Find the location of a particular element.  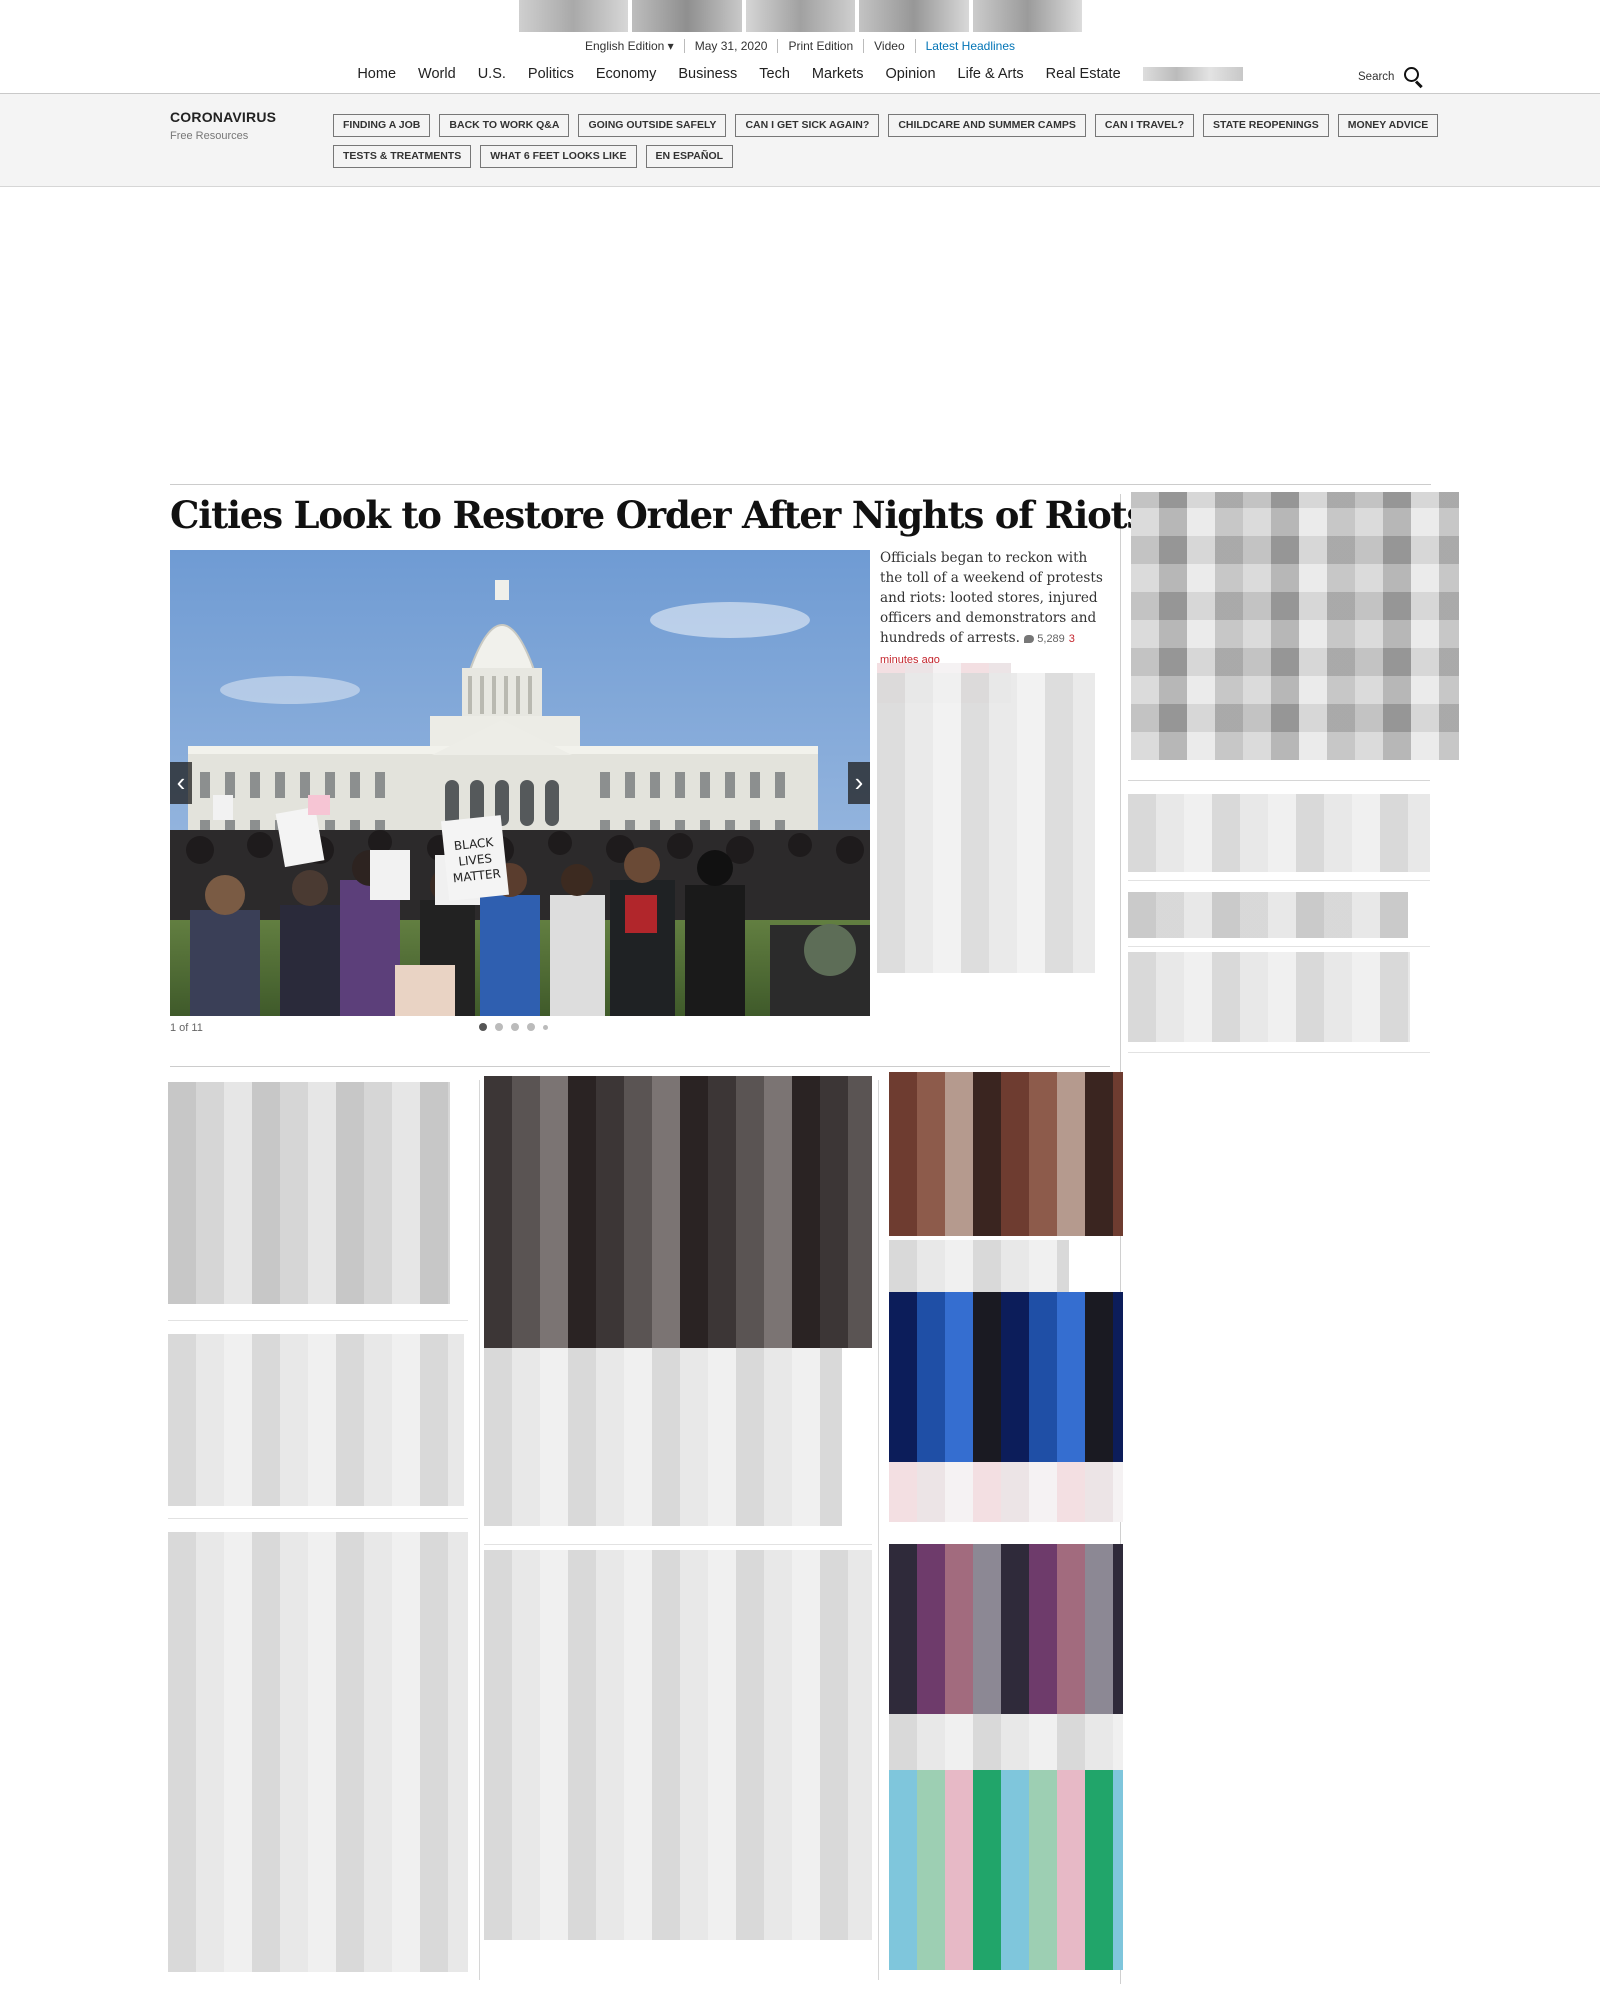

nav-item-real-estate: Real Estate is located at coordinates (1083, 74).